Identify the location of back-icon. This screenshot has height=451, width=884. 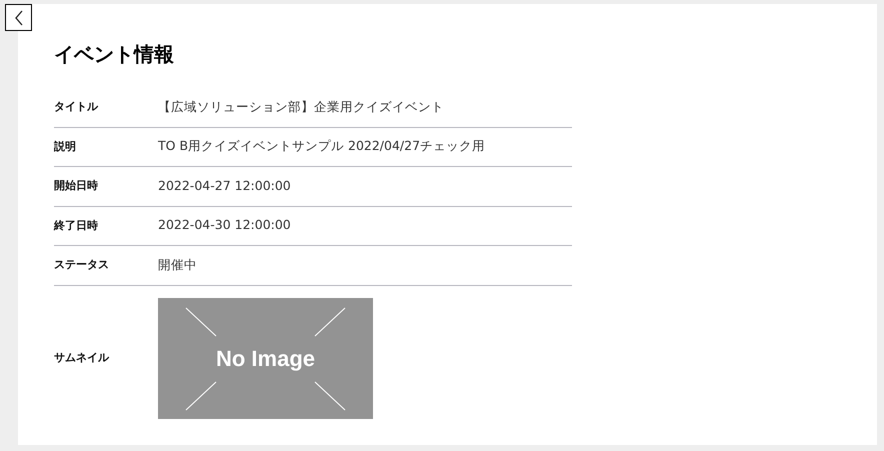
(19, 18).